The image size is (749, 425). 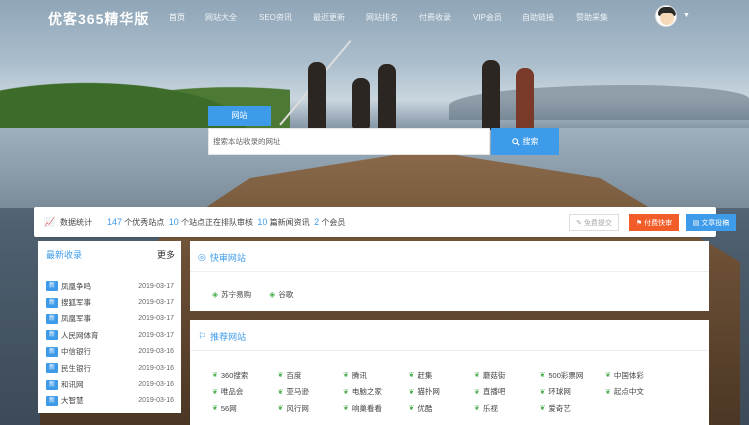 What do you see at coordinates (658, 223) in the screenshot?
I see `paid-submit-label: 付费快审` at bounding box center [658, 223].